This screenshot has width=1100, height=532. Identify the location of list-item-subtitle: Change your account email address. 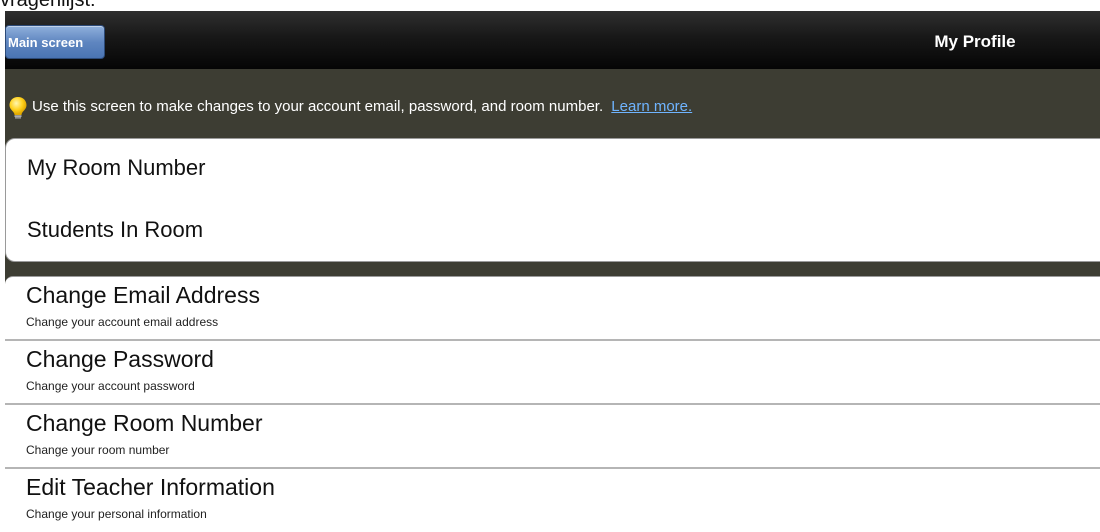
(122, 322).